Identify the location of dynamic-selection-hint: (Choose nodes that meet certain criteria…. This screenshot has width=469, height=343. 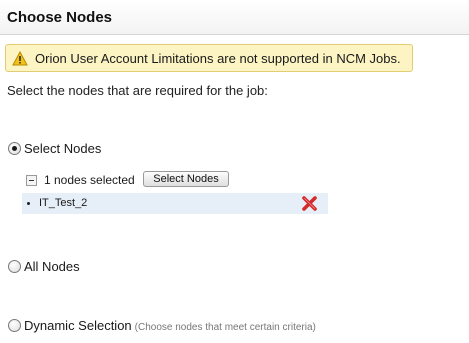
(225, 327).